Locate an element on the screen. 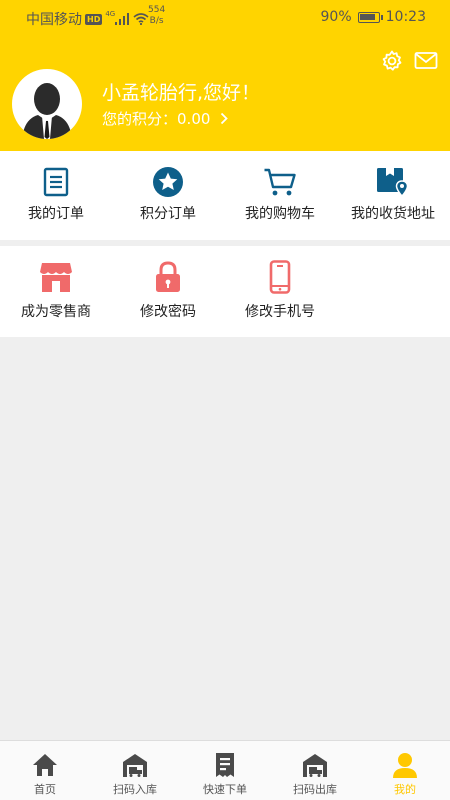 The image size is (450, 800). bottom-tab-bar: 首页 扫码入库 快速下单 扫码出库 我的 is located at coordinates (225, 770).